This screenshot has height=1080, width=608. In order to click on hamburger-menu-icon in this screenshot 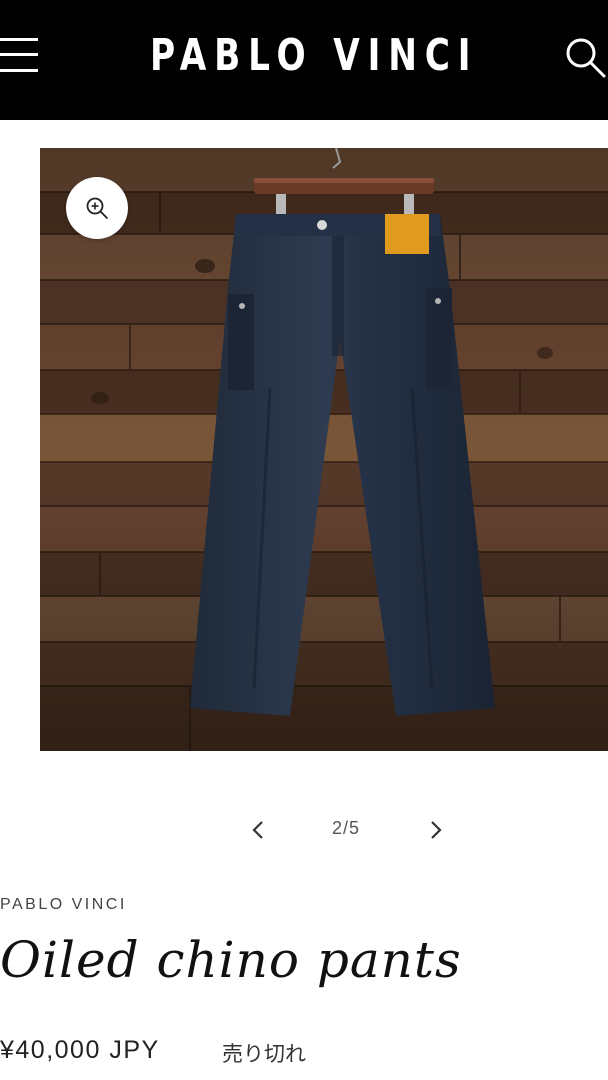, I will do `click(20, 56)`.